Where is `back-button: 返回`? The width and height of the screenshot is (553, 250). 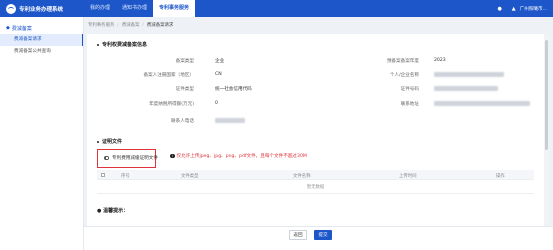
back-button: 返回 is located at coordinates (298, 235).